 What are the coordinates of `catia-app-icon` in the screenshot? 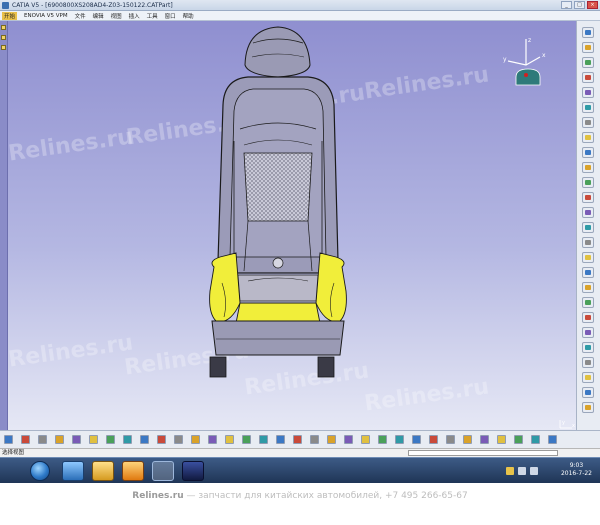 It's located at (5, 5).